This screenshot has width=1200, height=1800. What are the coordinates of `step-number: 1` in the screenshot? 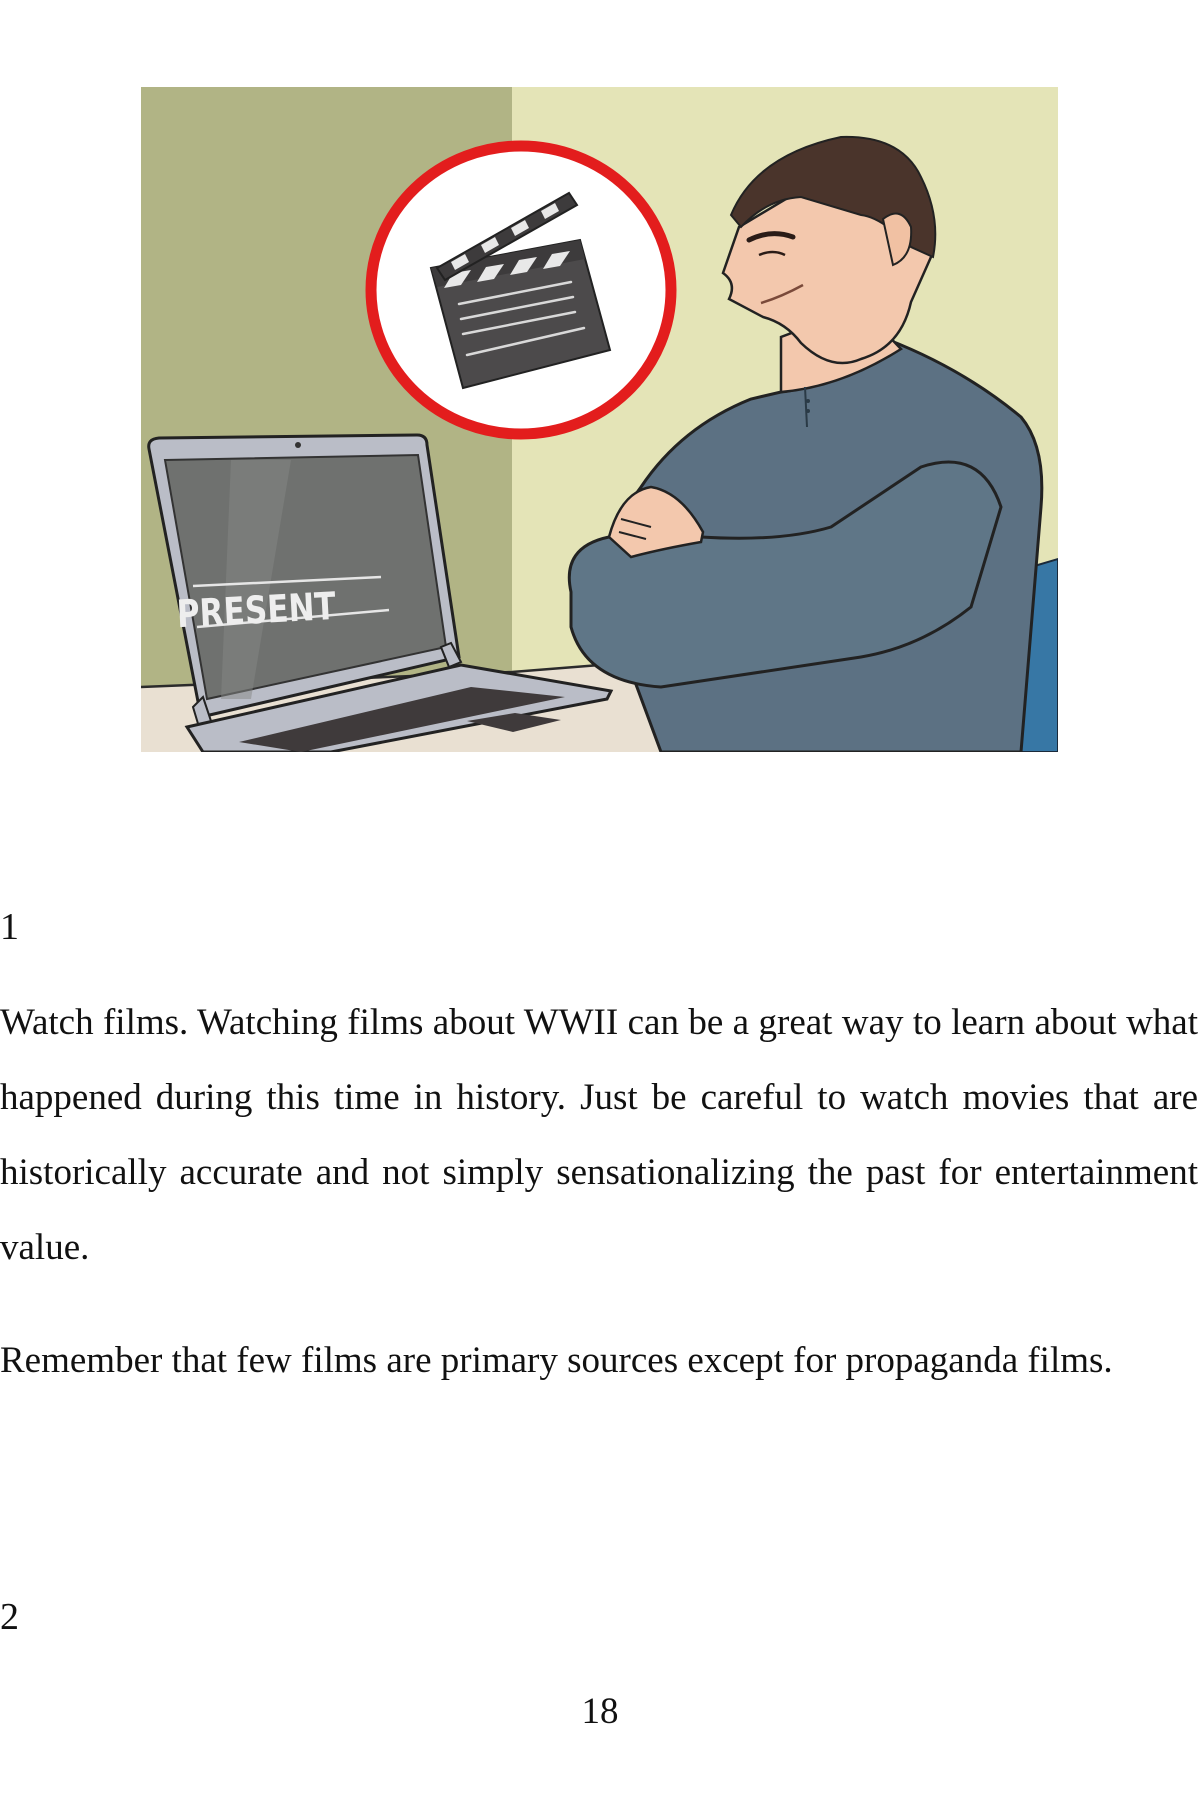 It's located at (9, 927).